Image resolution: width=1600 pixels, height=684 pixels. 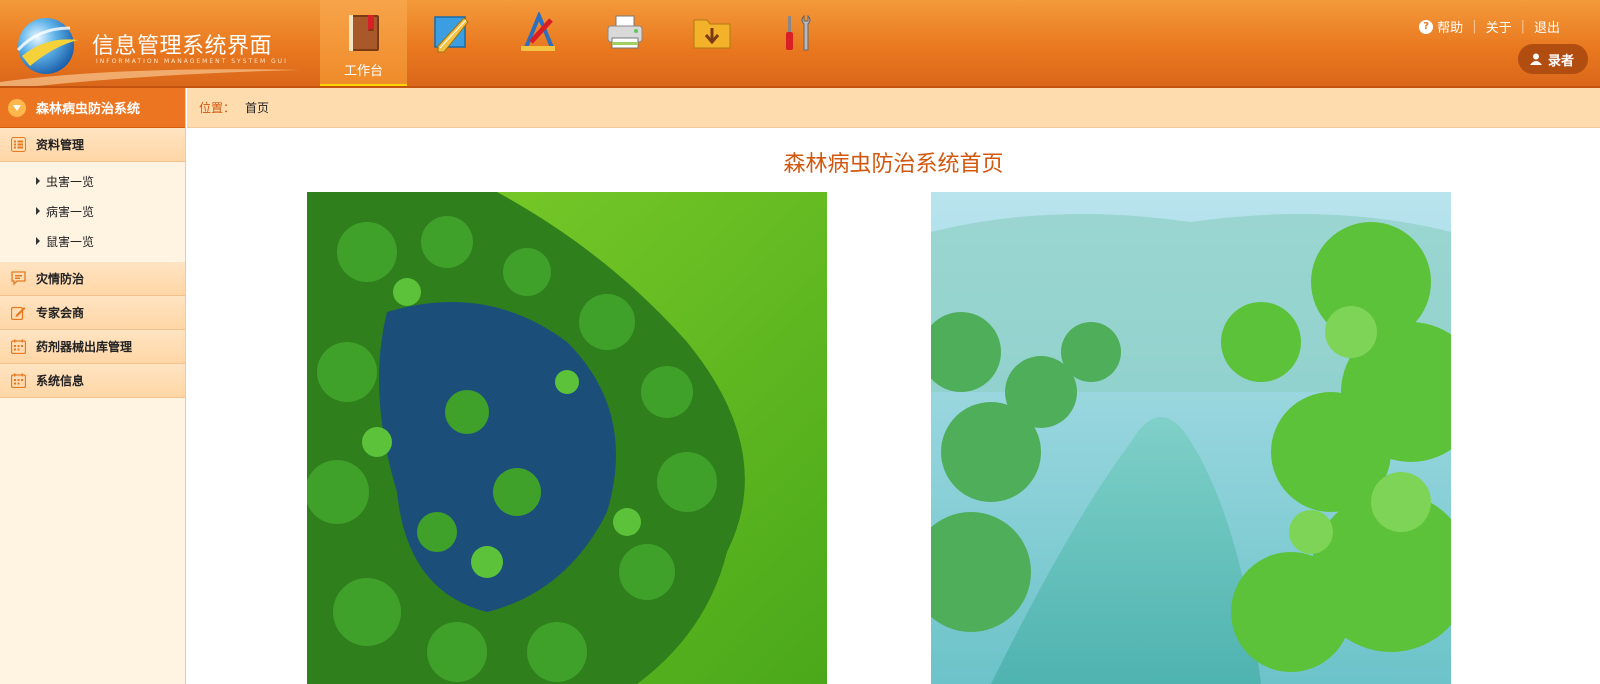 What do you see at coordinates (537, 31) in the screenshot?
I see `drawing-tools-icon` at bounding box center [537, 31].